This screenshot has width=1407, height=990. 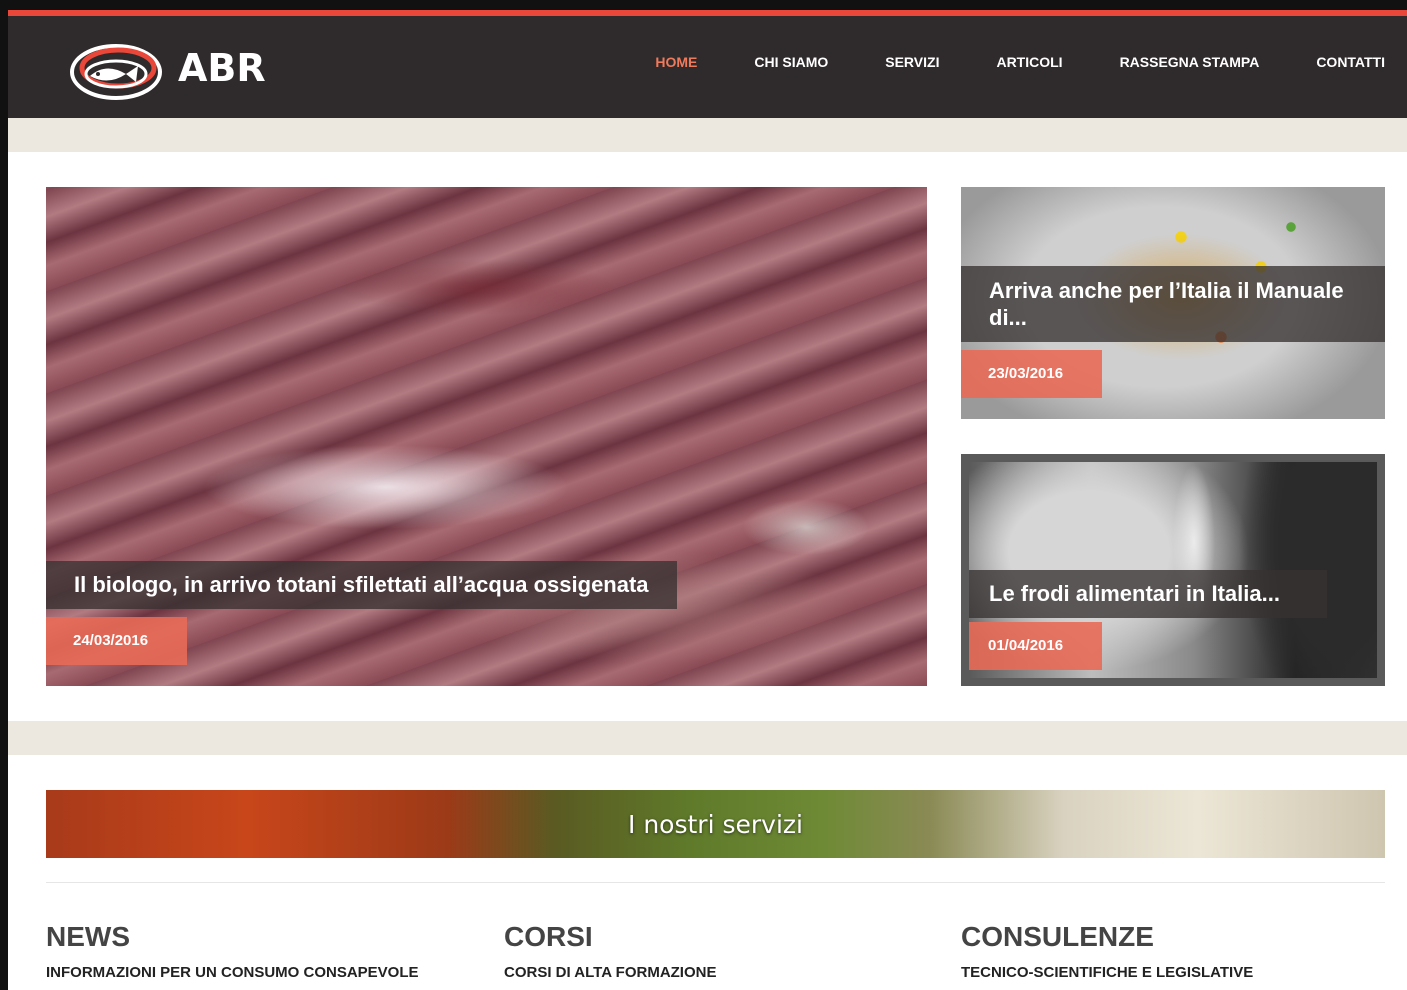 What do you see at coordinates (232, 937) in the screenshot?
I see `service-news-title: NEWS` at bounding box center [232, 937].